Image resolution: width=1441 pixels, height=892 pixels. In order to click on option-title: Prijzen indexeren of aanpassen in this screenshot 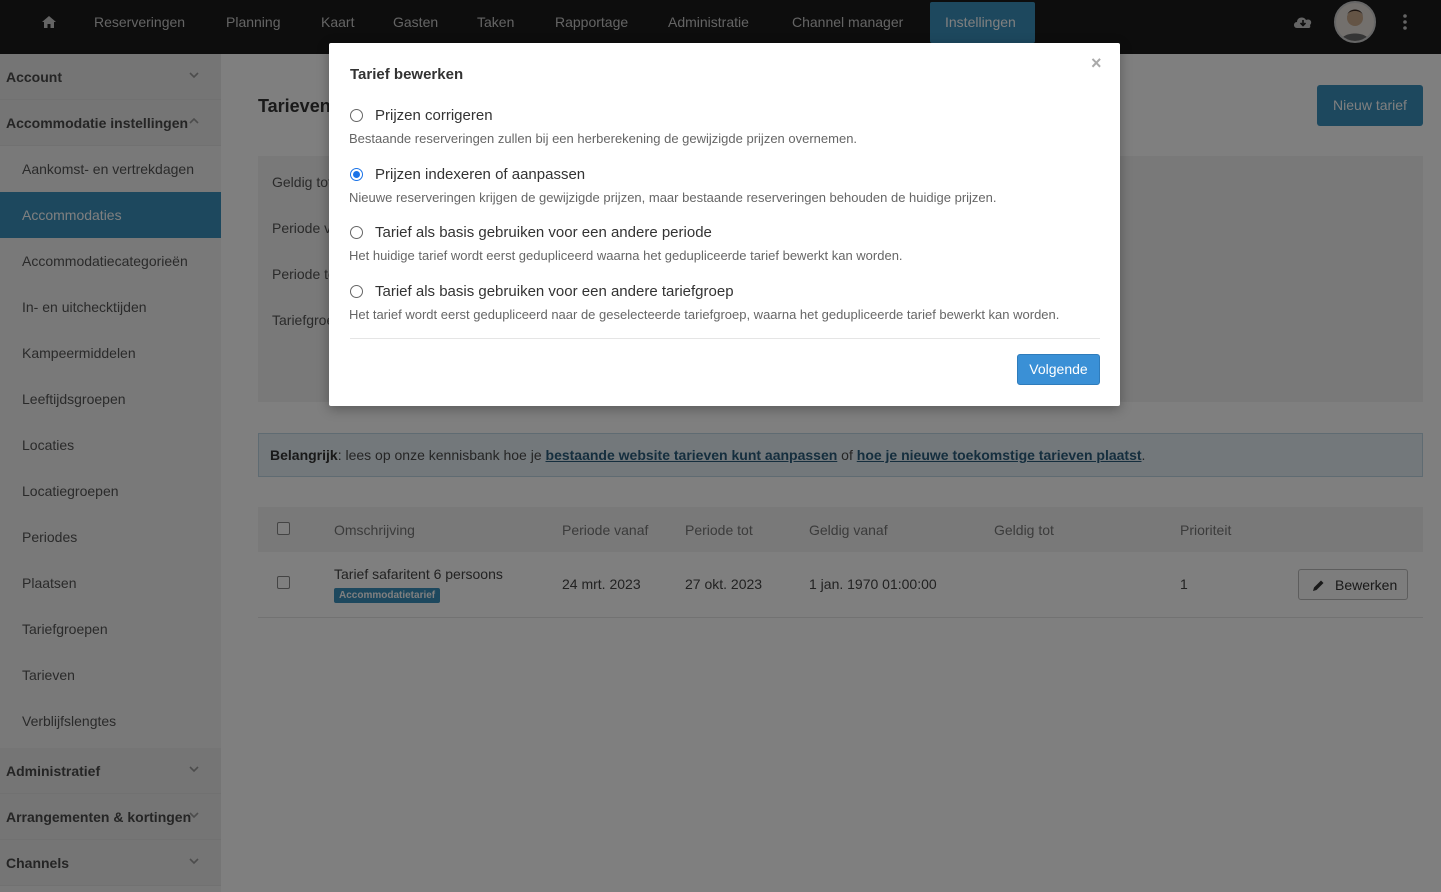, I will do `click(480, 174)`.